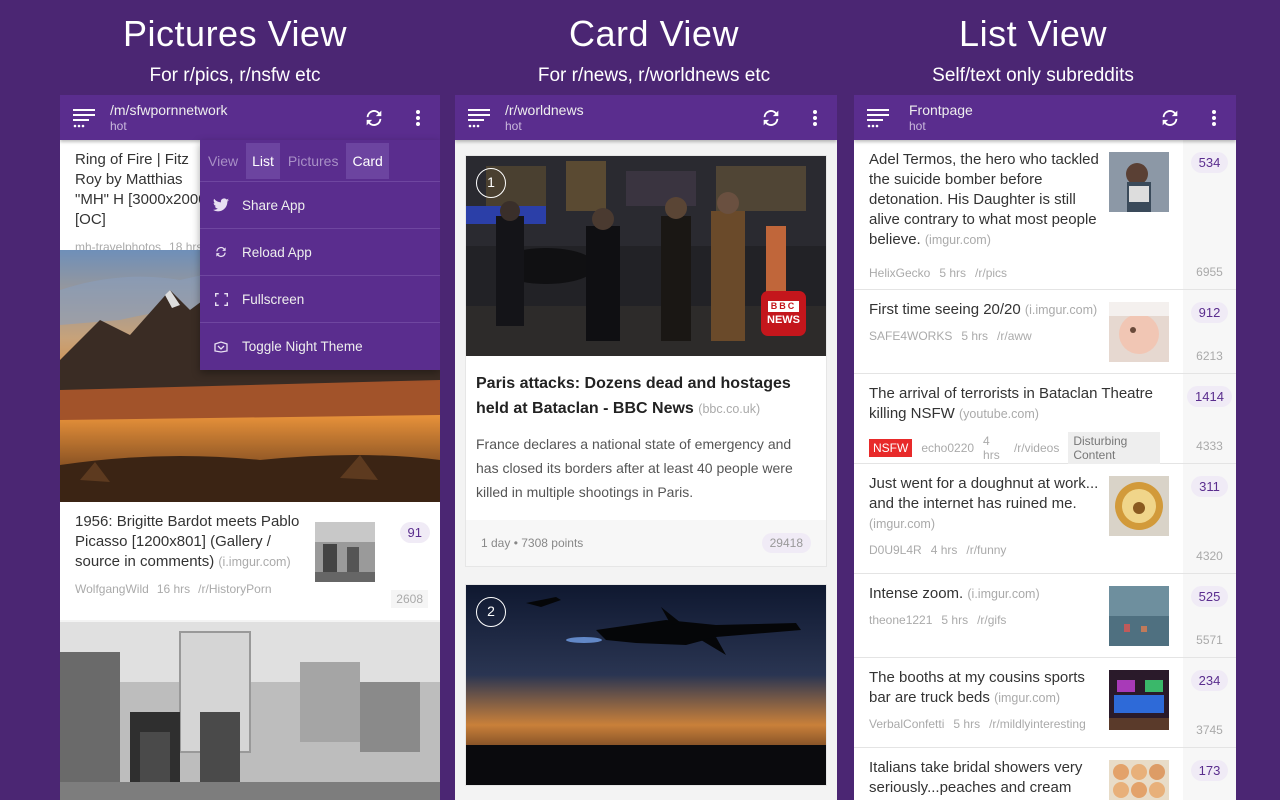 This screenshot has height=800, width=1280. What do you see at coordinates (1209, 446) in the screenshot?
I see `comment-count: 4333` at bounding box center [1209, 446].